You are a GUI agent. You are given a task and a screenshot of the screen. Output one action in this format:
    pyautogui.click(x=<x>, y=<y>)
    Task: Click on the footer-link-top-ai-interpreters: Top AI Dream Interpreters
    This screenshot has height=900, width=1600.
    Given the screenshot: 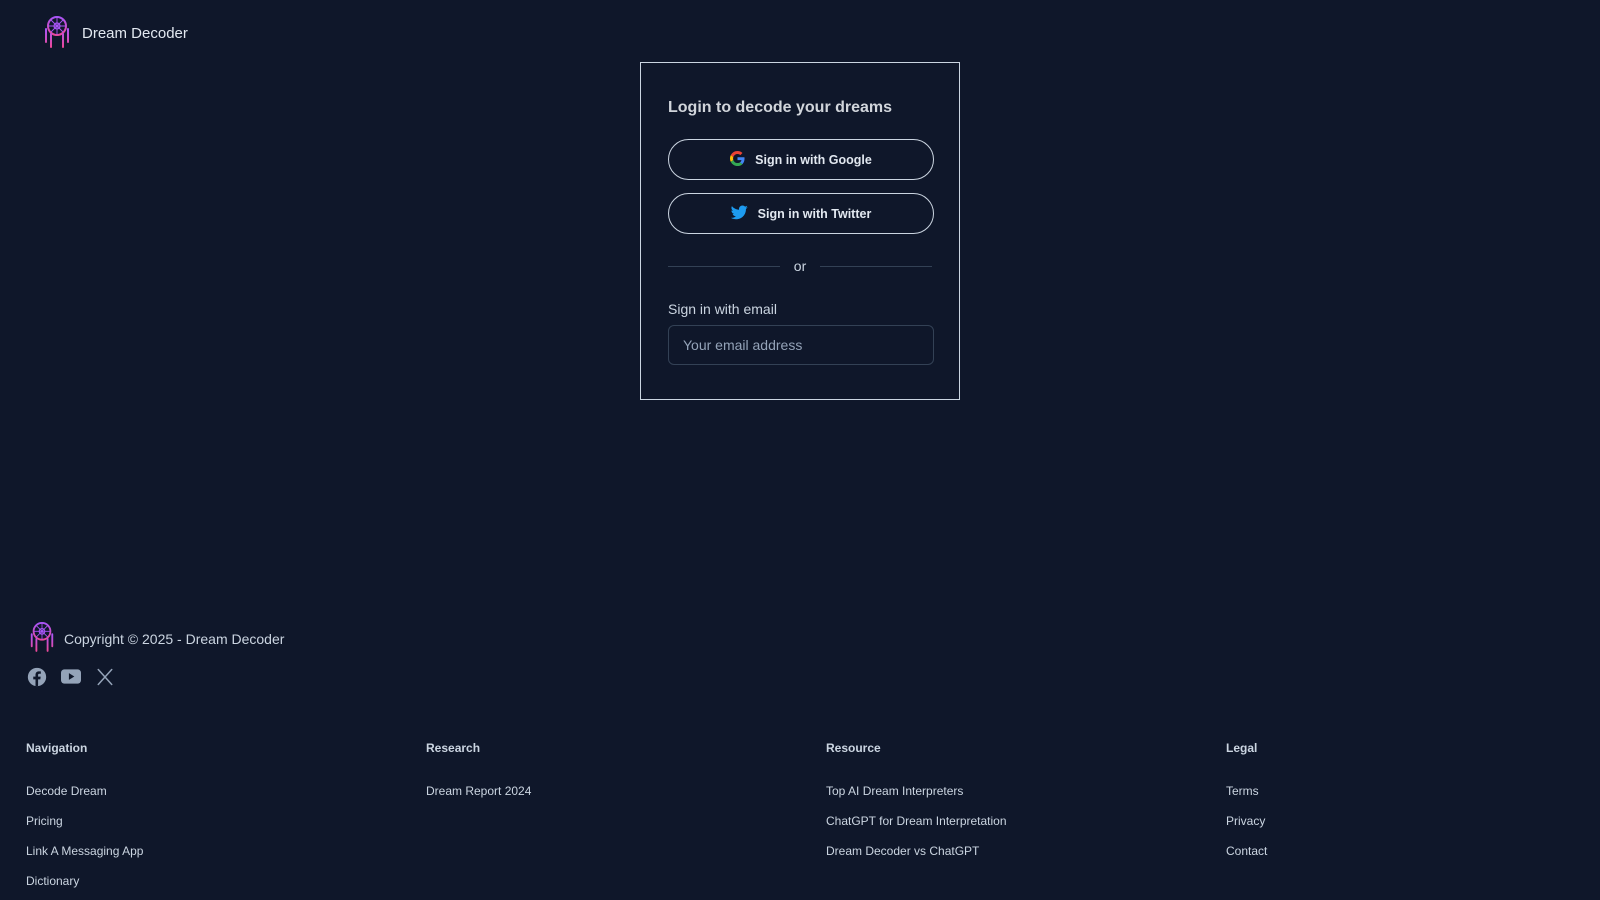 What is the action you would take?
    pyautogui.click(x=916, y=799)
    